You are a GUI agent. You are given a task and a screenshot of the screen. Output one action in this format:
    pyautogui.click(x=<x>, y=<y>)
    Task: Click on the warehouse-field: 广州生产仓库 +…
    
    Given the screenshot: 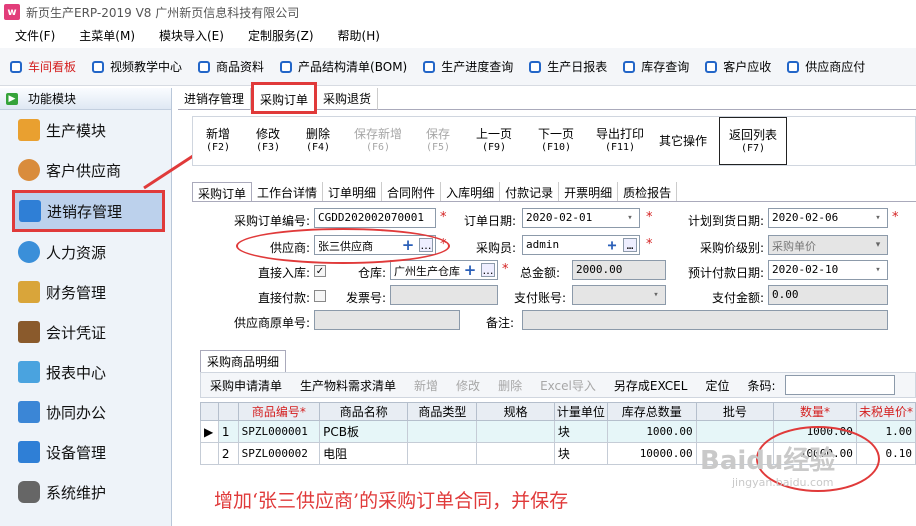 What is the action you would take?
    pyautogui.click(x=444, y=270)
    